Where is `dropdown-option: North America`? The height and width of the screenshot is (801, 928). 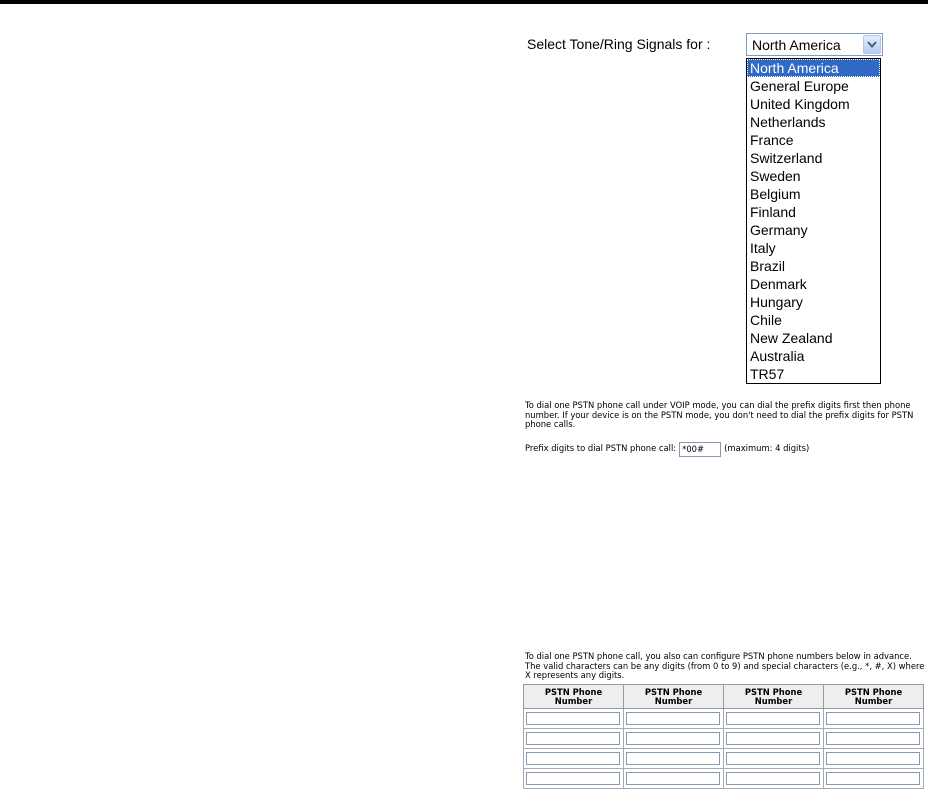 dropdown-option: North America is located at coordinates (813, 68).